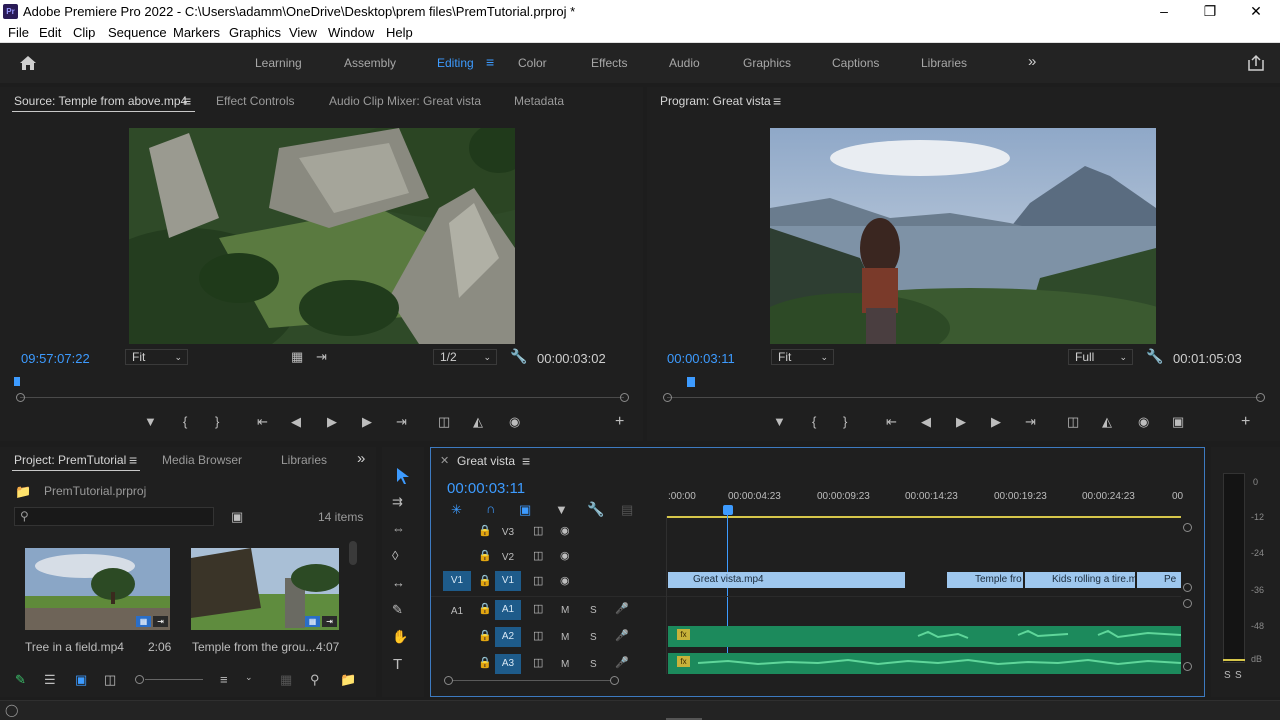 The width and height of the screenshot is (1280, 720). I want to click on menu-graphics: Graphics, so click(255, 32).